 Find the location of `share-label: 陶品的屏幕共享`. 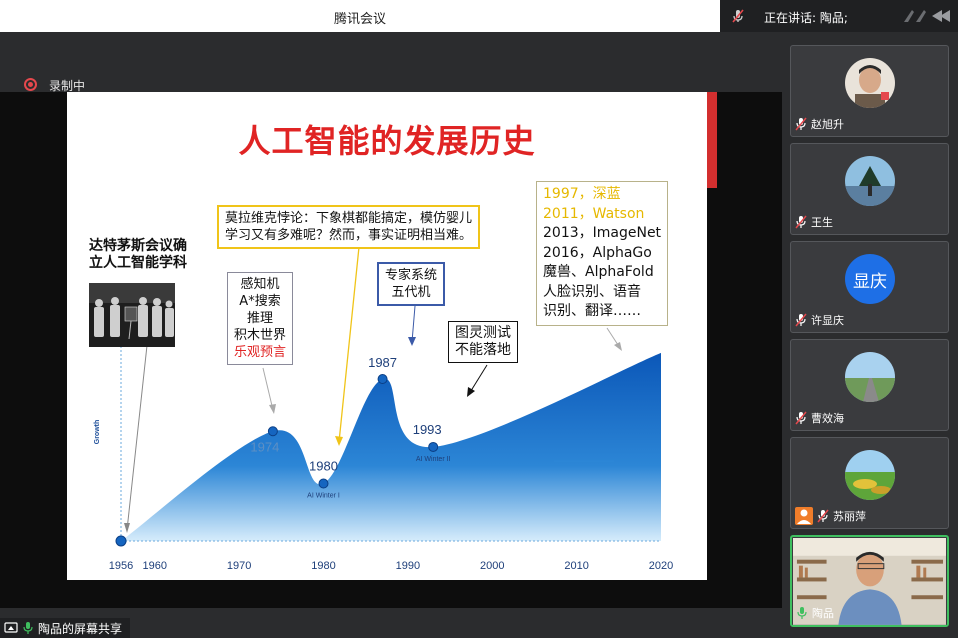

share-label: 陶品的屏幕共享 is located at coordinates (80, 628).